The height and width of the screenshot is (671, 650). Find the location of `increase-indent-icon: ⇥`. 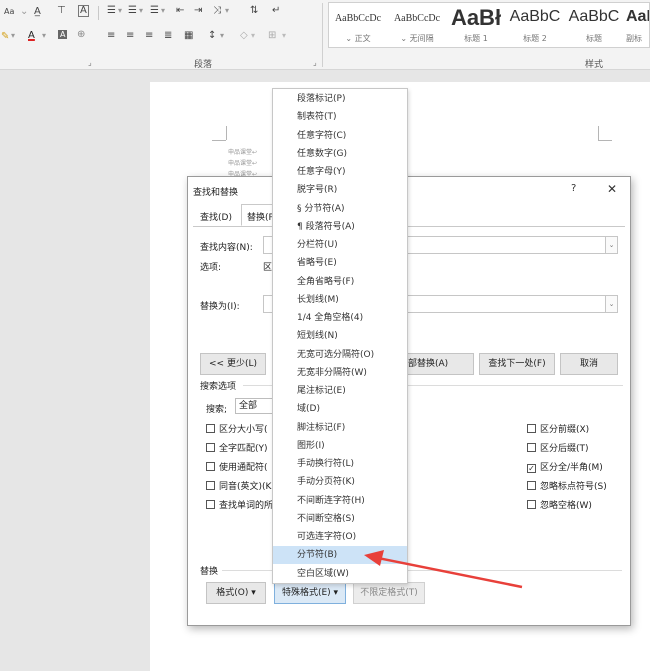

increase-indent-icon: ⇥ is located at coordinates (198, 10).